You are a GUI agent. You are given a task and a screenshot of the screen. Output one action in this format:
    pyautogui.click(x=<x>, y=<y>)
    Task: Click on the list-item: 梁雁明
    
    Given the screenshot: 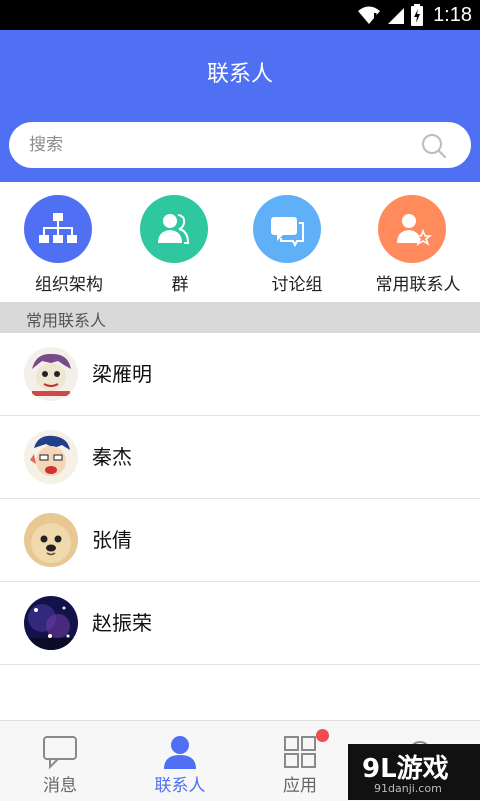 What is the action you would take?
    pyautogui.click(x=240, y=374)
    